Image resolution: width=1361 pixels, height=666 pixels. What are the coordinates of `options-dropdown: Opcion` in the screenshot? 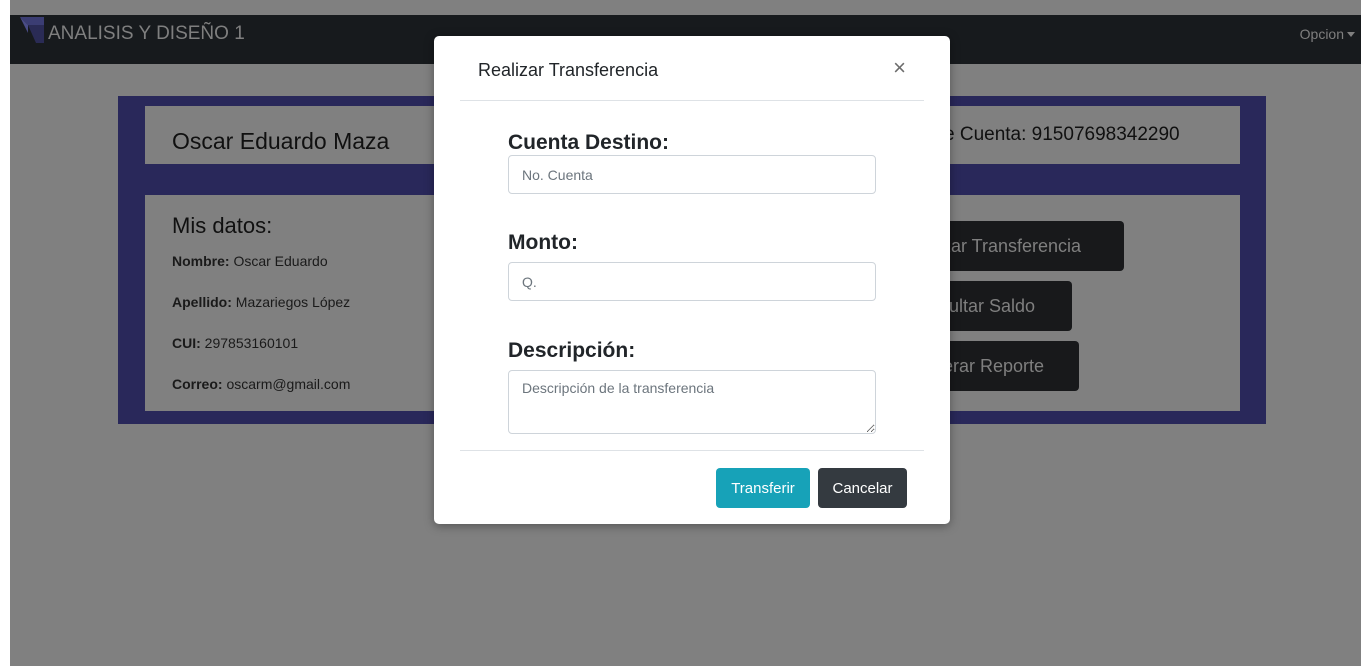 It's located at (1327, 34).